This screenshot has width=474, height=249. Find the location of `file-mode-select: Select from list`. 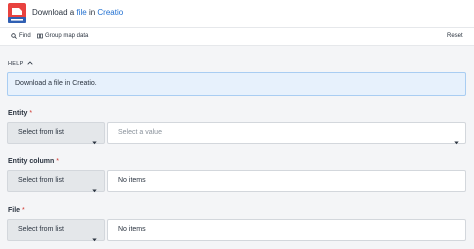

file-mode-select: Select from list is located at coordinates (56, 230).